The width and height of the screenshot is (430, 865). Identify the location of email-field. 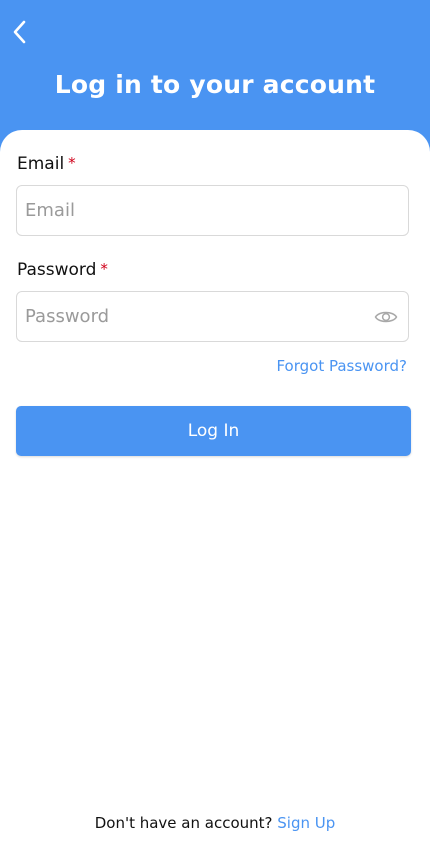
(195, 210).